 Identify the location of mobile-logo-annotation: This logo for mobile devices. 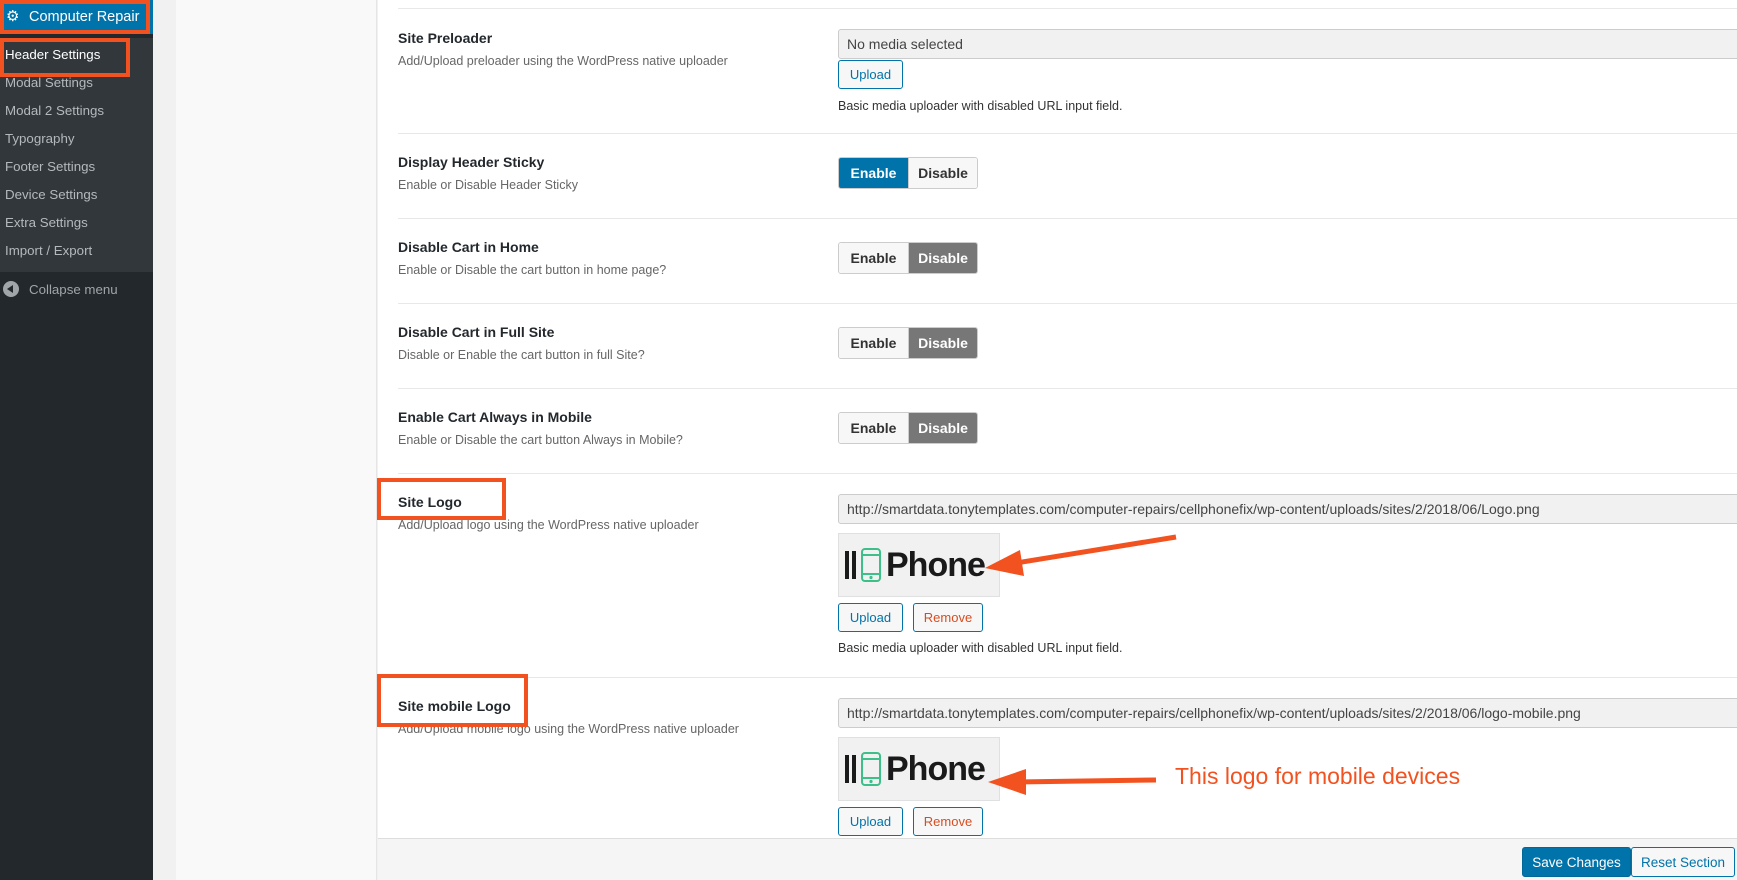
(1318, 776).